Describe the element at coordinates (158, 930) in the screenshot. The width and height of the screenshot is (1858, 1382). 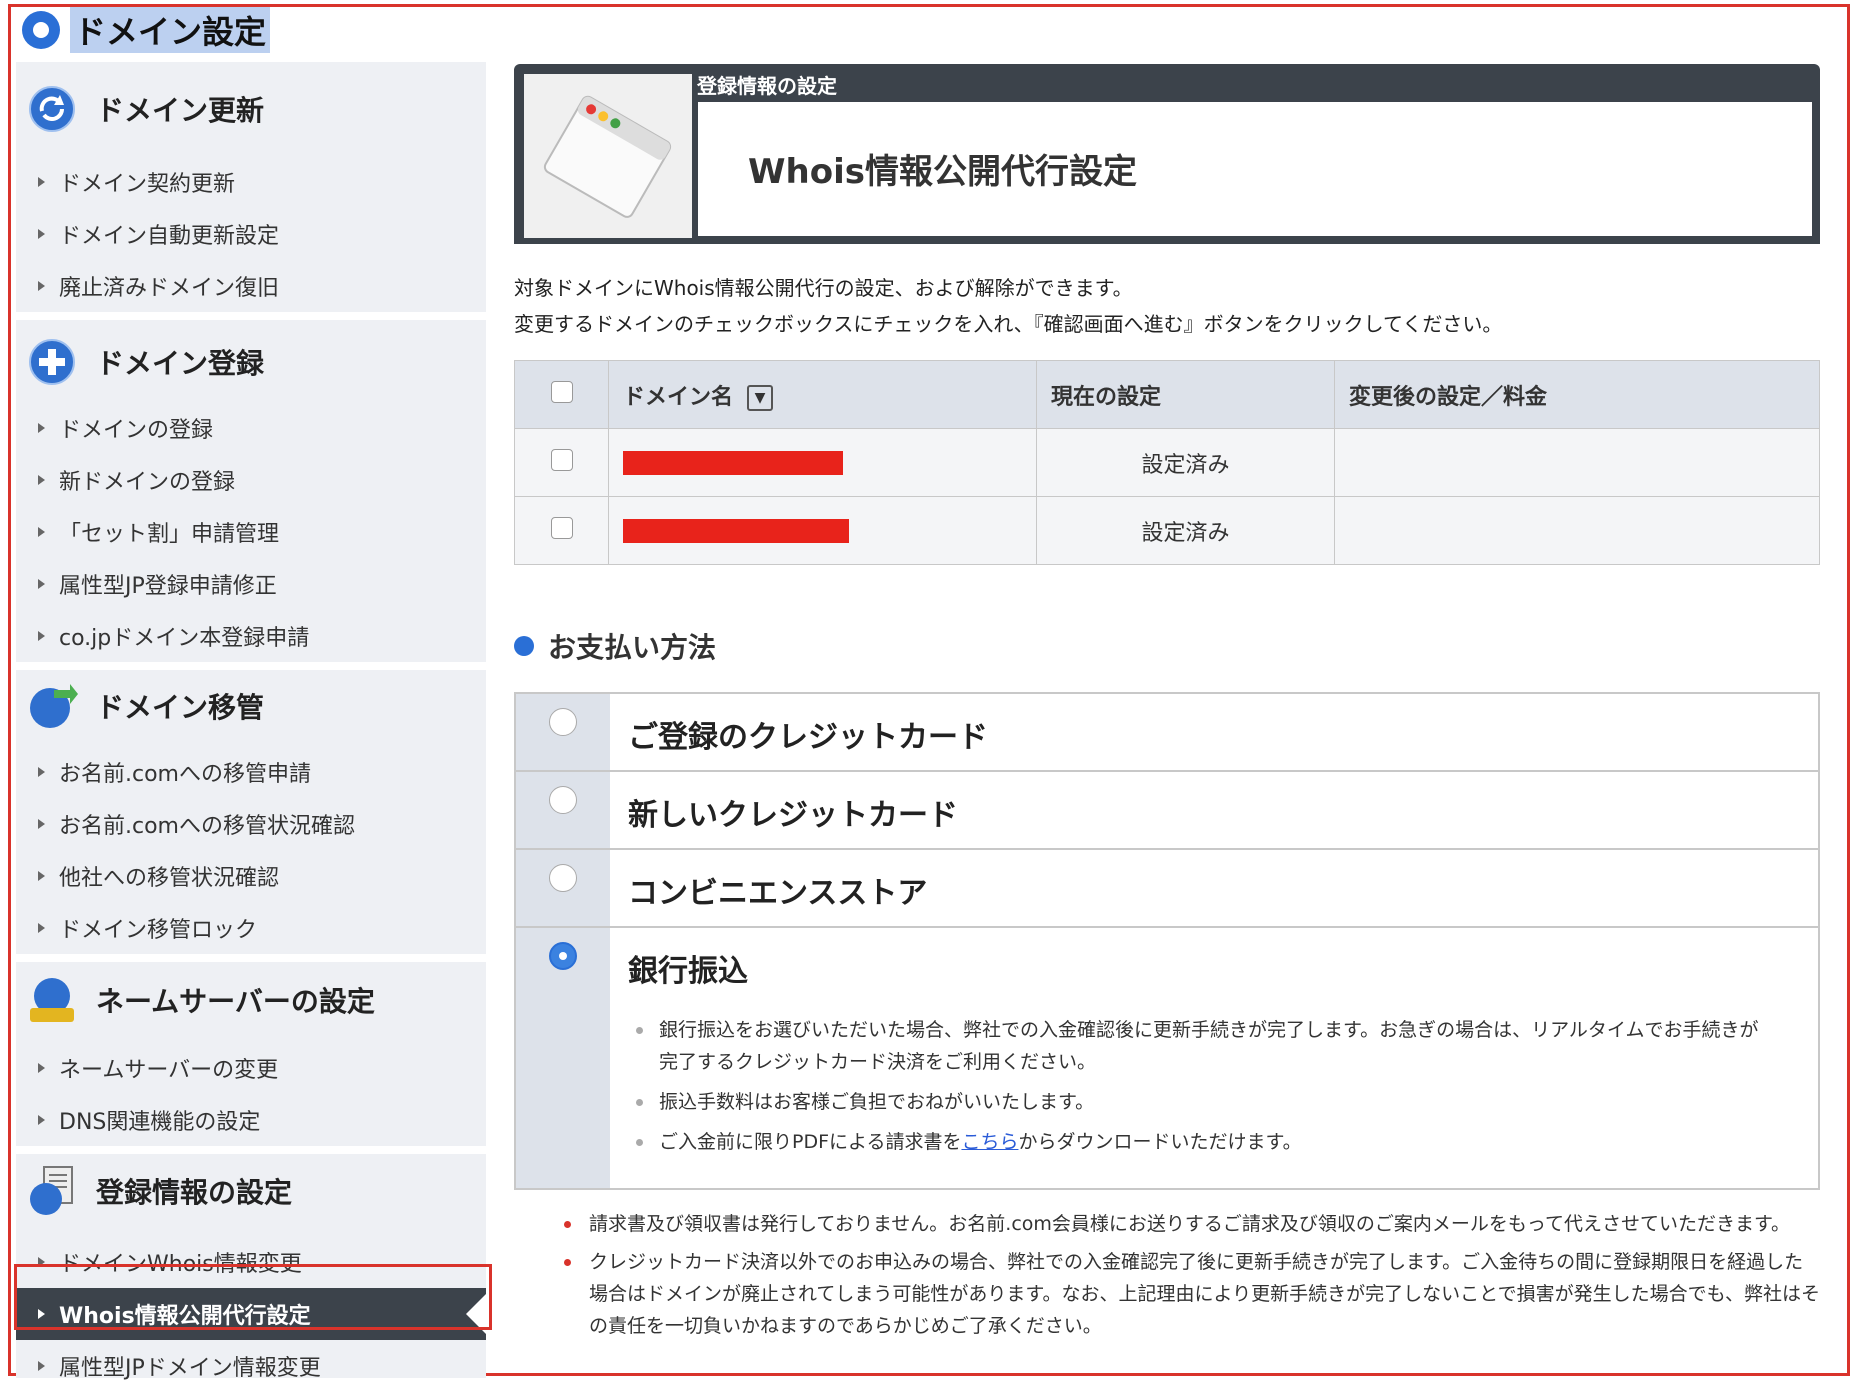
I see `sidebar-item-label: ドメイン移管ロック` at that location.